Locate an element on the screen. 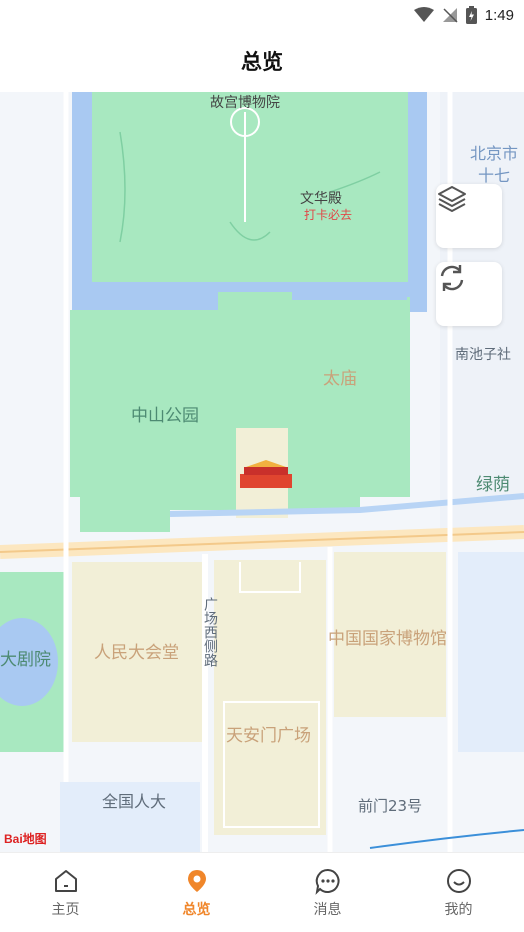  tab-profile: 我的 is located at coordinates (458, 892).